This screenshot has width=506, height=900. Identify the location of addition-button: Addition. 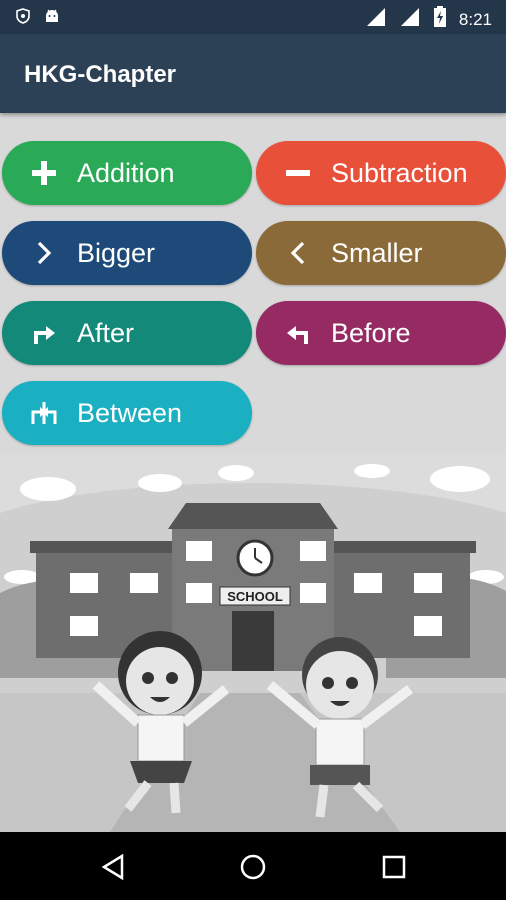
(127, 173).